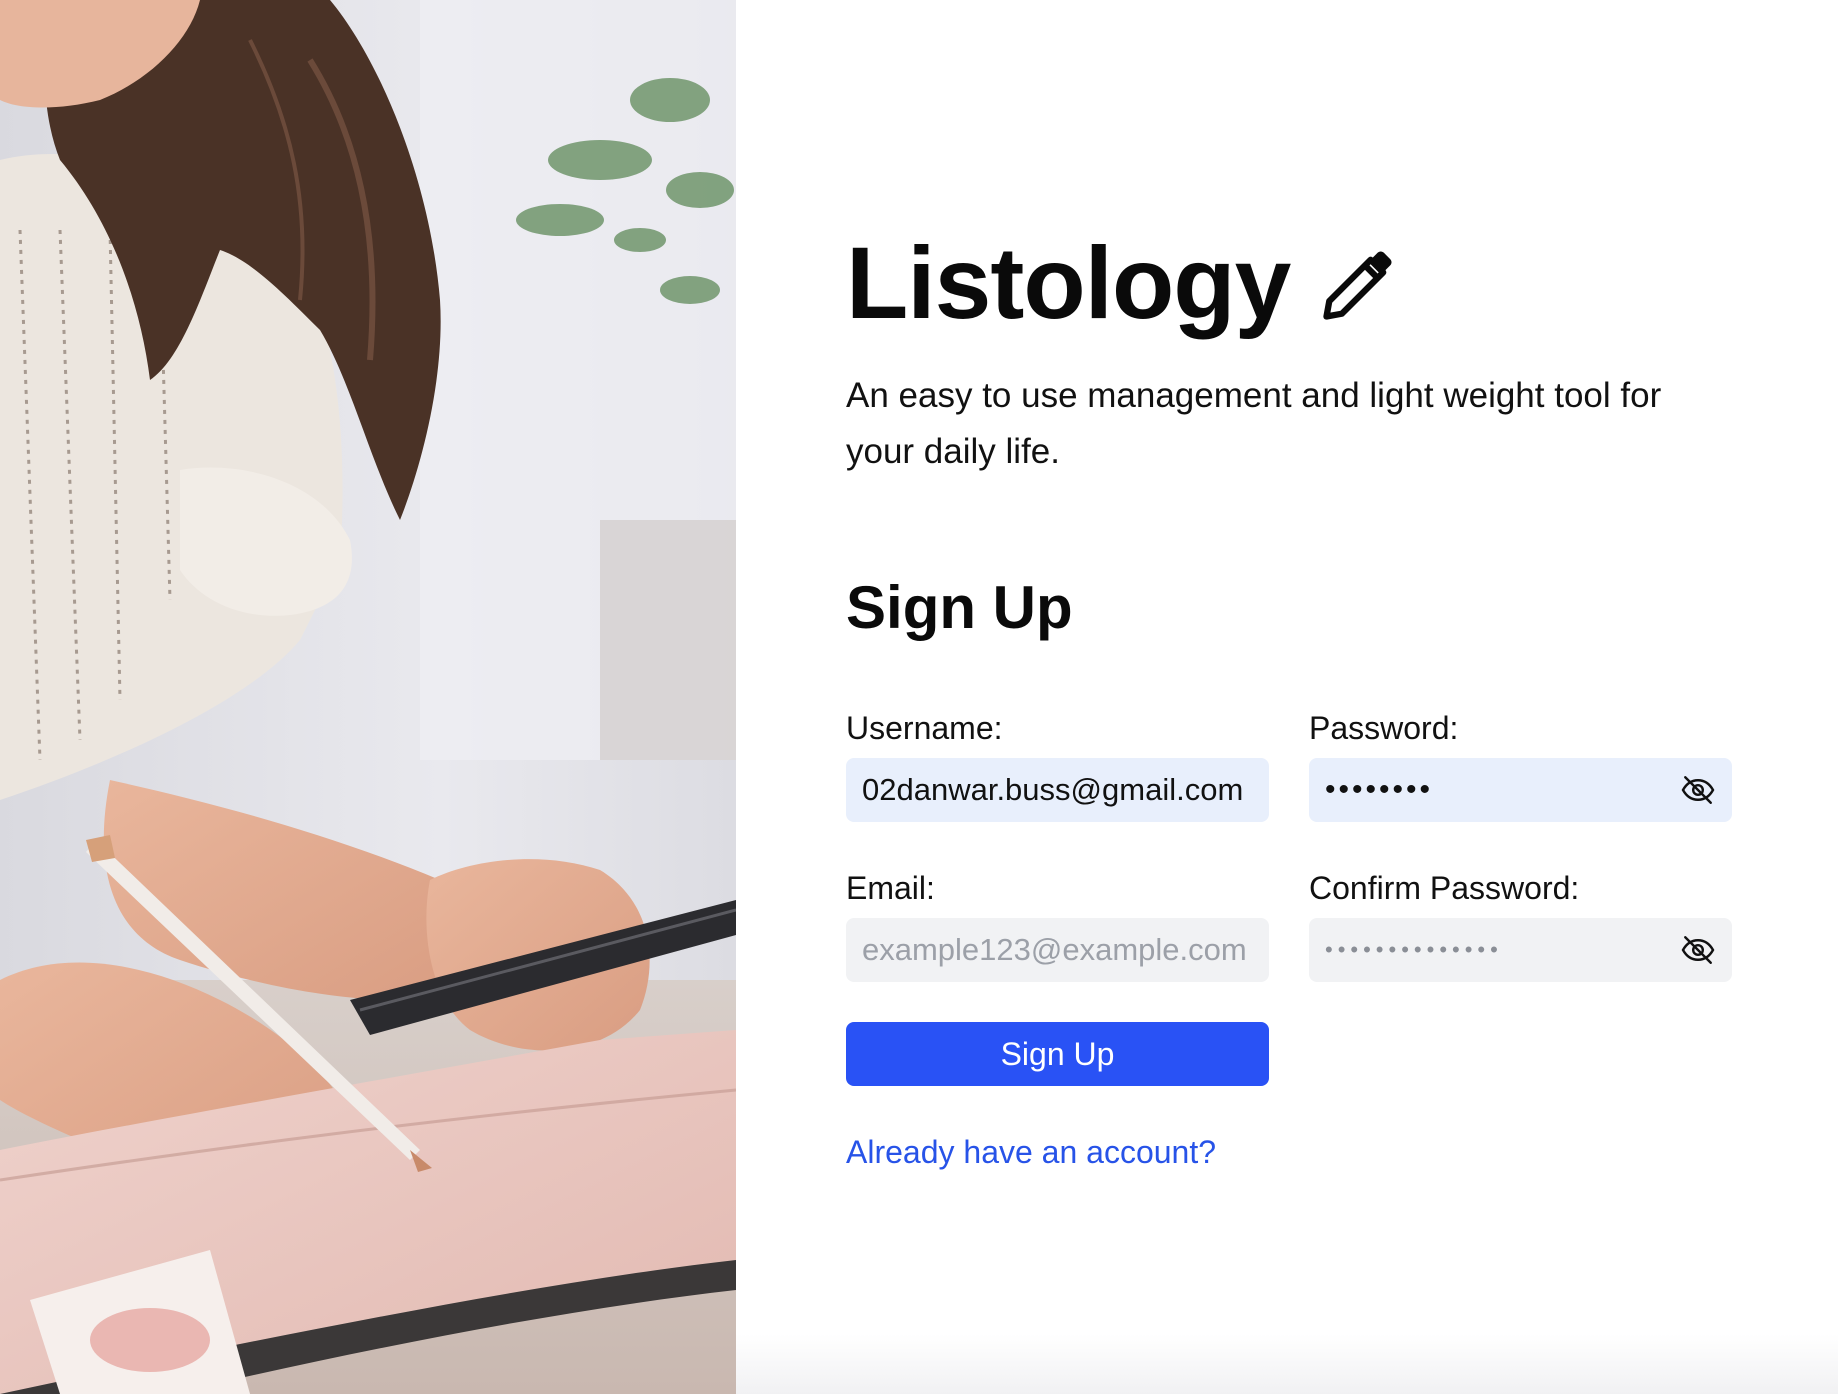  I want to click on username-value: 02danwar.buss@gmail.com, so click(1053, 789).